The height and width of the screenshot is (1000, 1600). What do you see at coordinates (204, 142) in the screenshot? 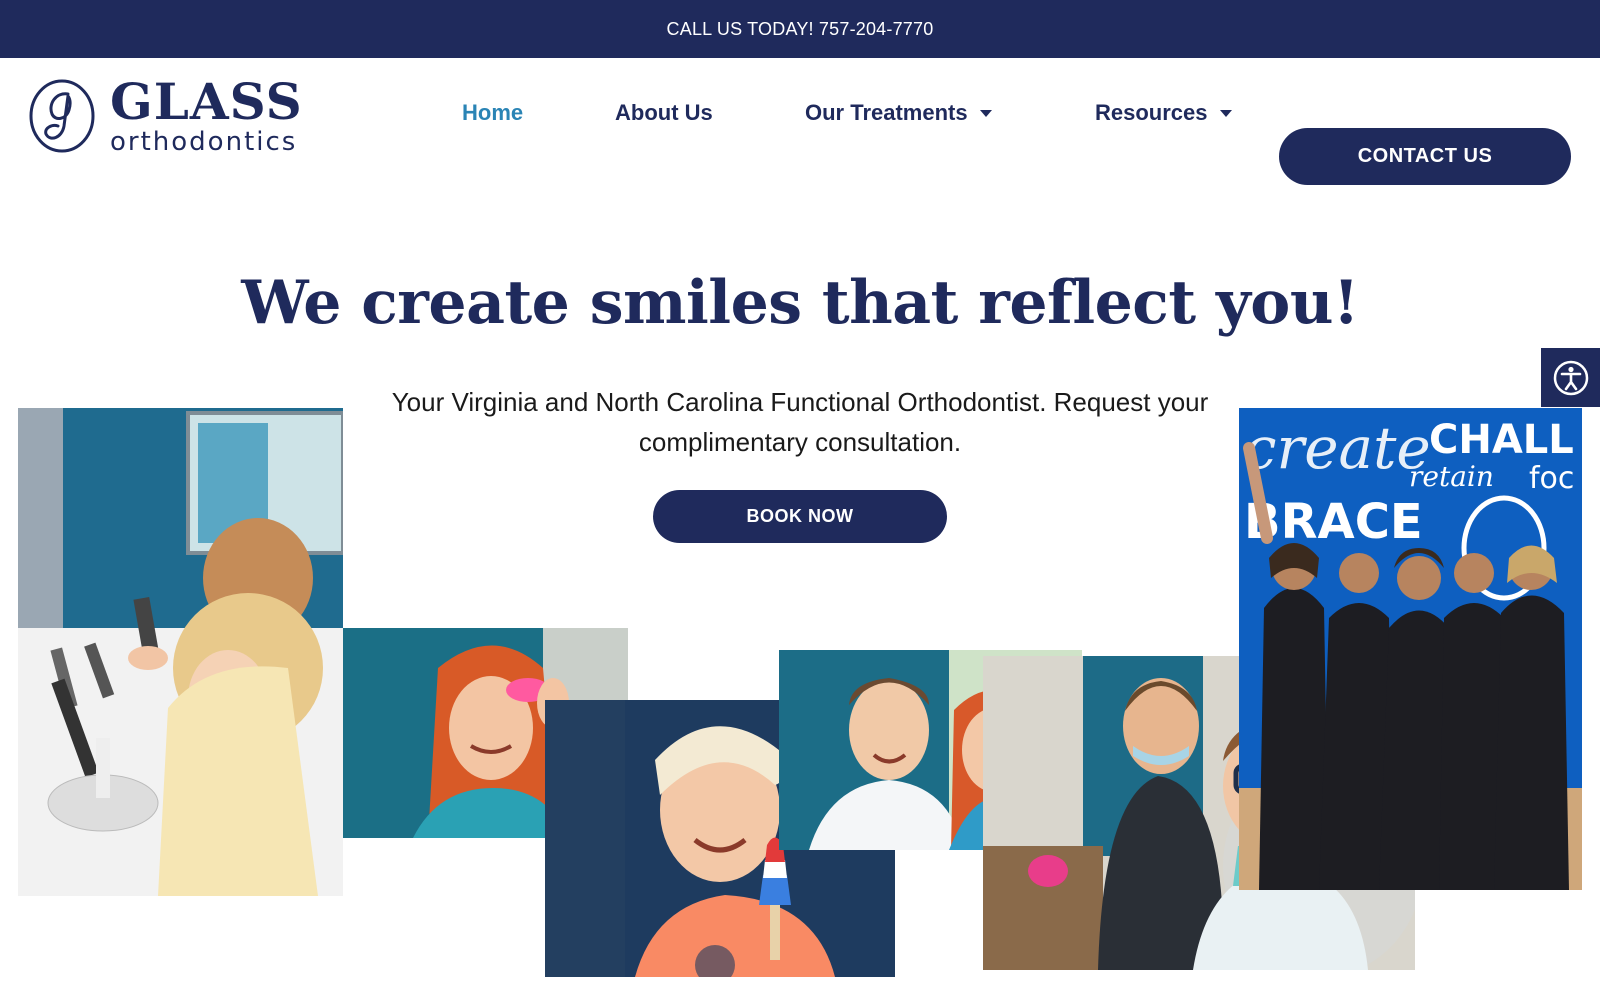
I see `logo-subtitle: orthodontics` at bounding box center [204, 142].